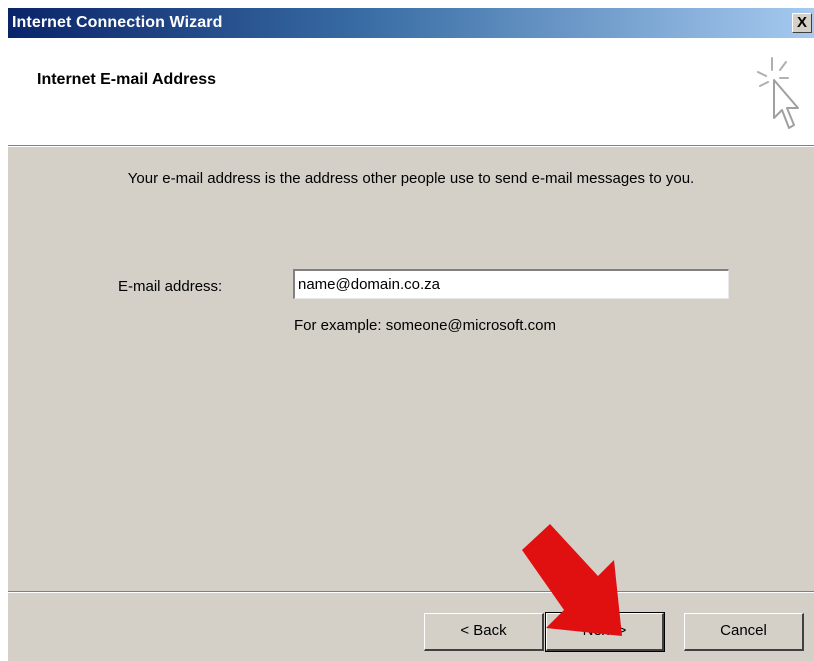 The height and width of the screenshot is (661, 814). I want to click on back-button: < Back, so click(484, 632).